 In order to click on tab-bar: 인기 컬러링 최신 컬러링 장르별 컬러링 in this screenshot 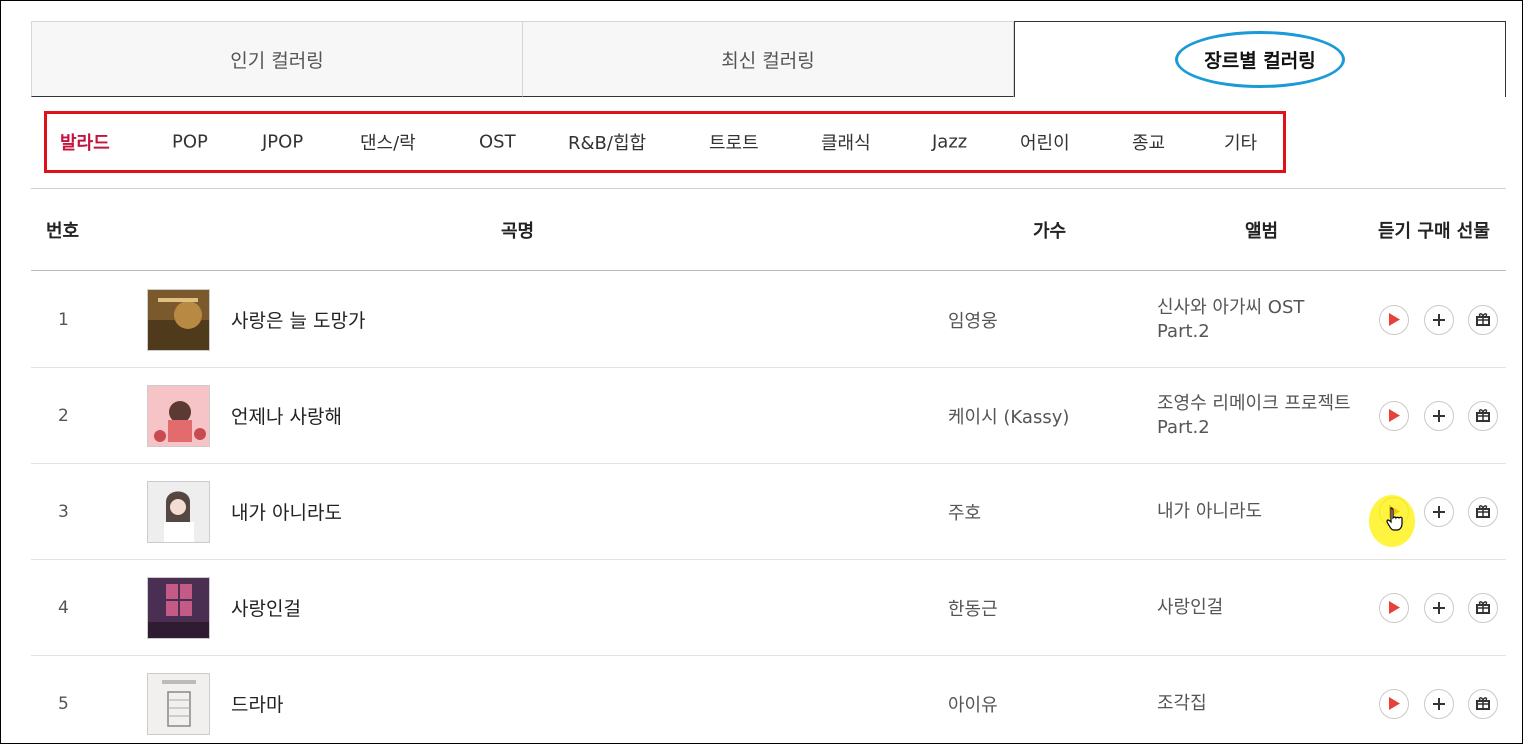, I will do `click(768, 59)`.